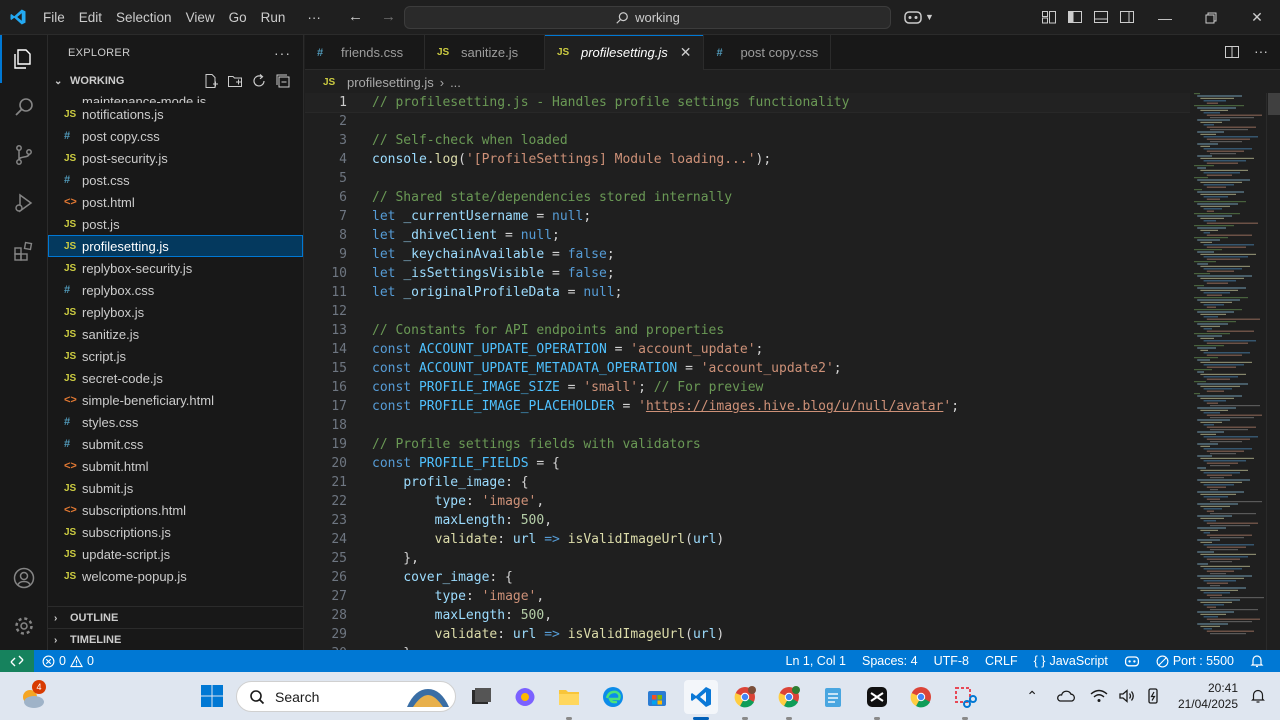  I want to click on taskbar-app-copilot, so click(525, 697).